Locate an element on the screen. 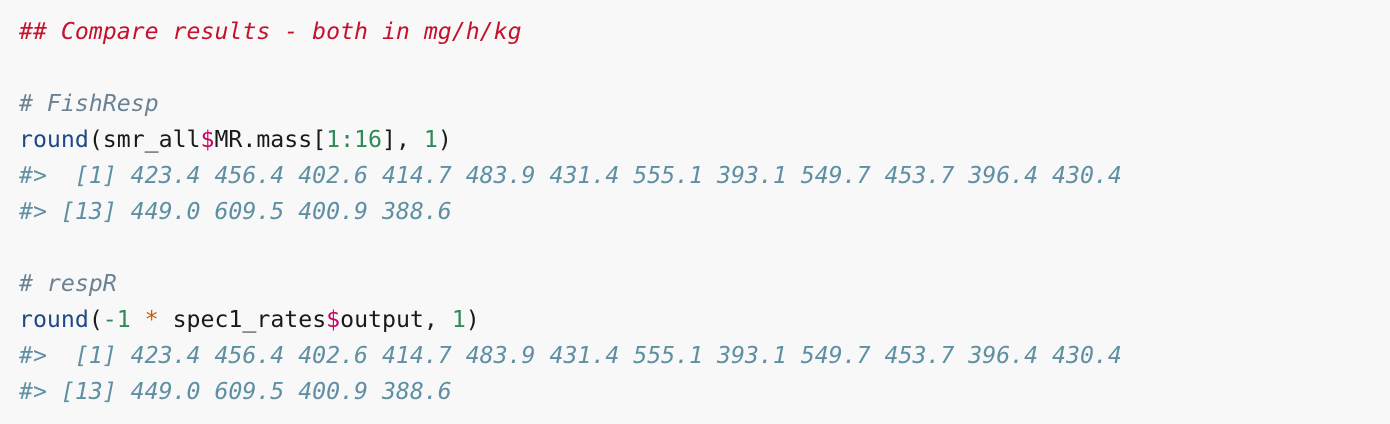 The width and height of the screenshot is (1390, 424). code-token: output, is located at coordinates (396, 319).